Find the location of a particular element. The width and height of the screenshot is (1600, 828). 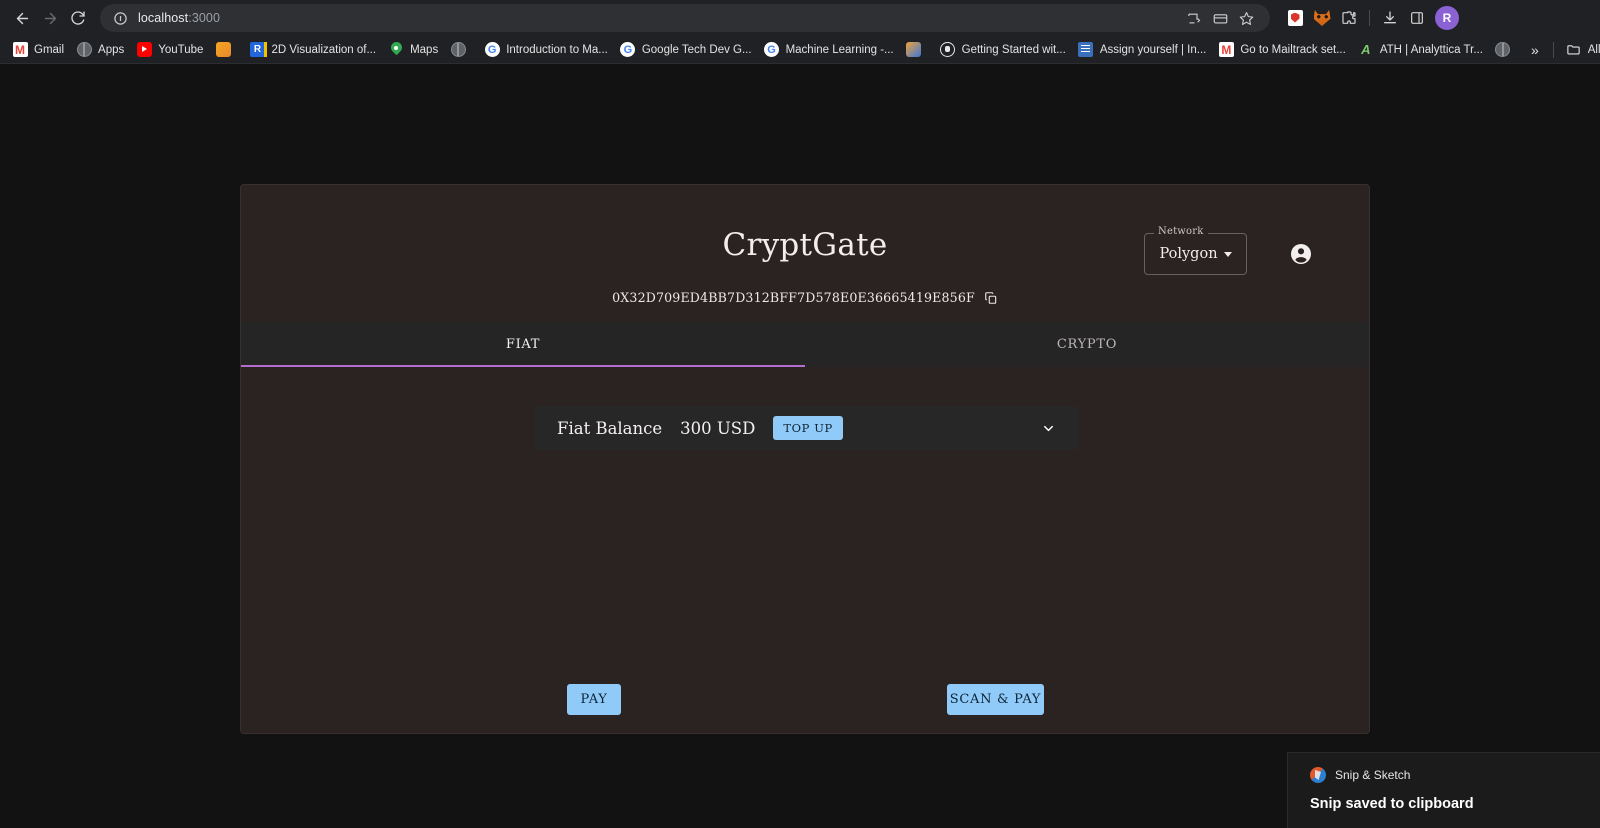

toast-app-row: Snip & Sketch is located at coordinates (1445, 775).